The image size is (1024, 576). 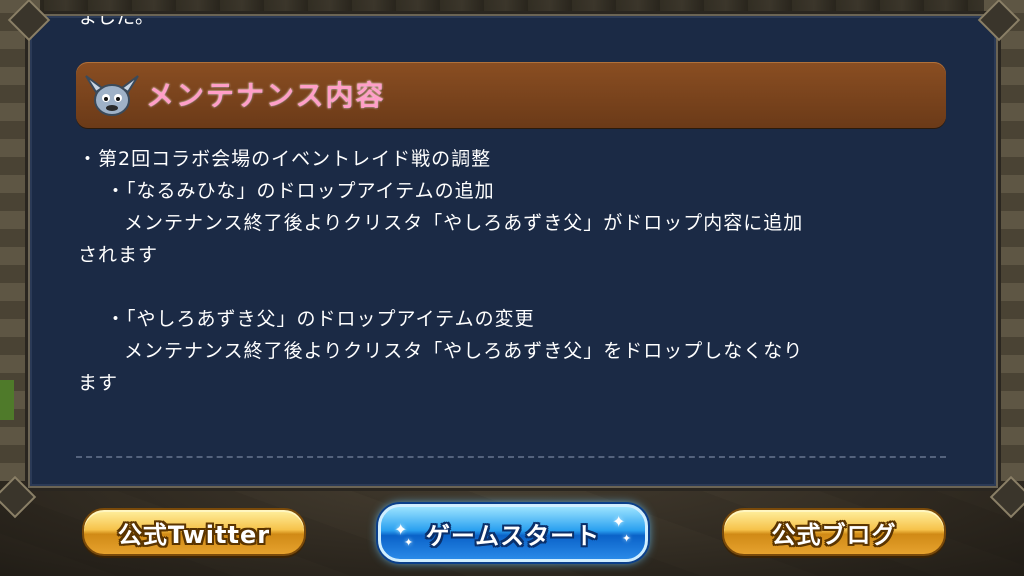 I want to click on notice-line: されます, so click(x=118, y=255).